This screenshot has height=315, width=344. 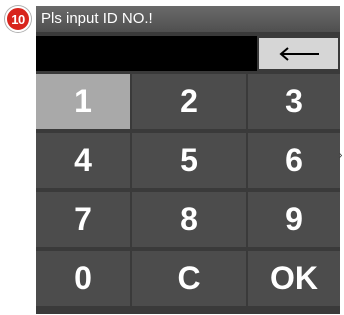 What do you see at coordinates (189, 278) in the screenshot?
I see `clear-key: C` at bounding box center [189, 278].